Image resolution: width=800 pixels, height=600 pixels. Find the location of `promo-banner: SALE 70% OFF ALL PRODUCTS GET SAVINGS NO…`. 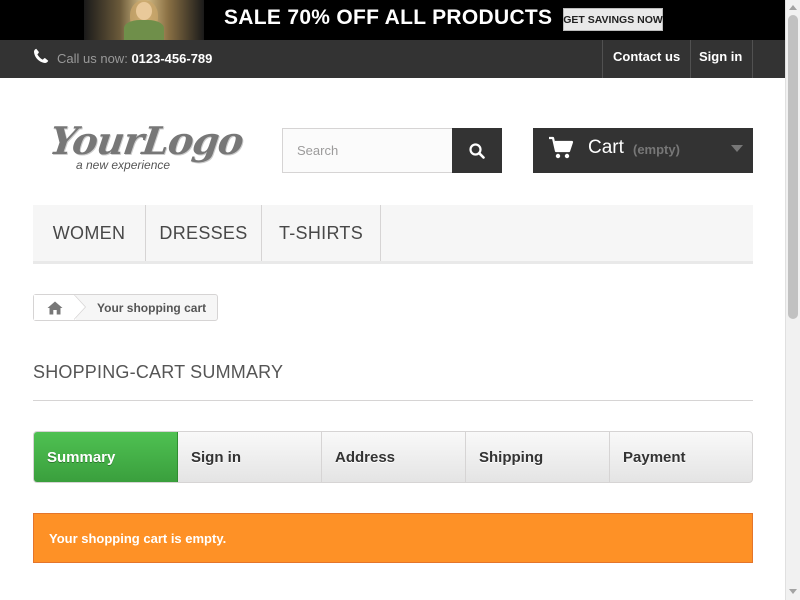

promo-banner: SALE 70% OFF ALL PRODUCTS GET SAVINGS NO… is located at coordinates (392, 20).